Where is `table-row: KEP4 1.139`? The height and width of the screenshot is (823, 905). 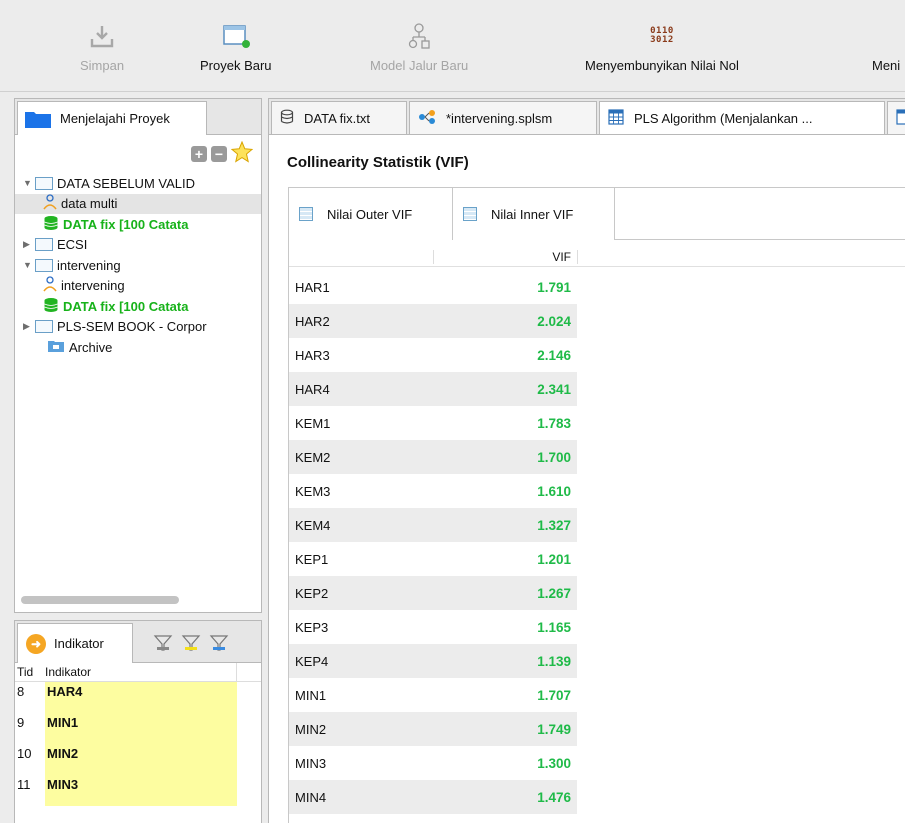
table-row: KEP4 1.139 is located at coordinates (597, 661).